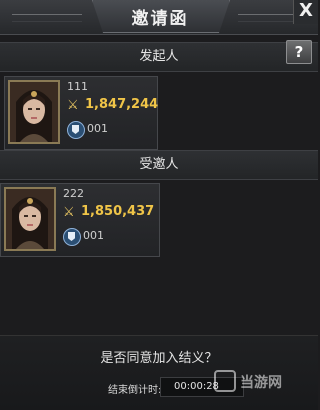  What do you see at coordinates (118, 211) in the screenshot?
I see `invitee-power: 1,850,437` at bounding box center [118, 211].